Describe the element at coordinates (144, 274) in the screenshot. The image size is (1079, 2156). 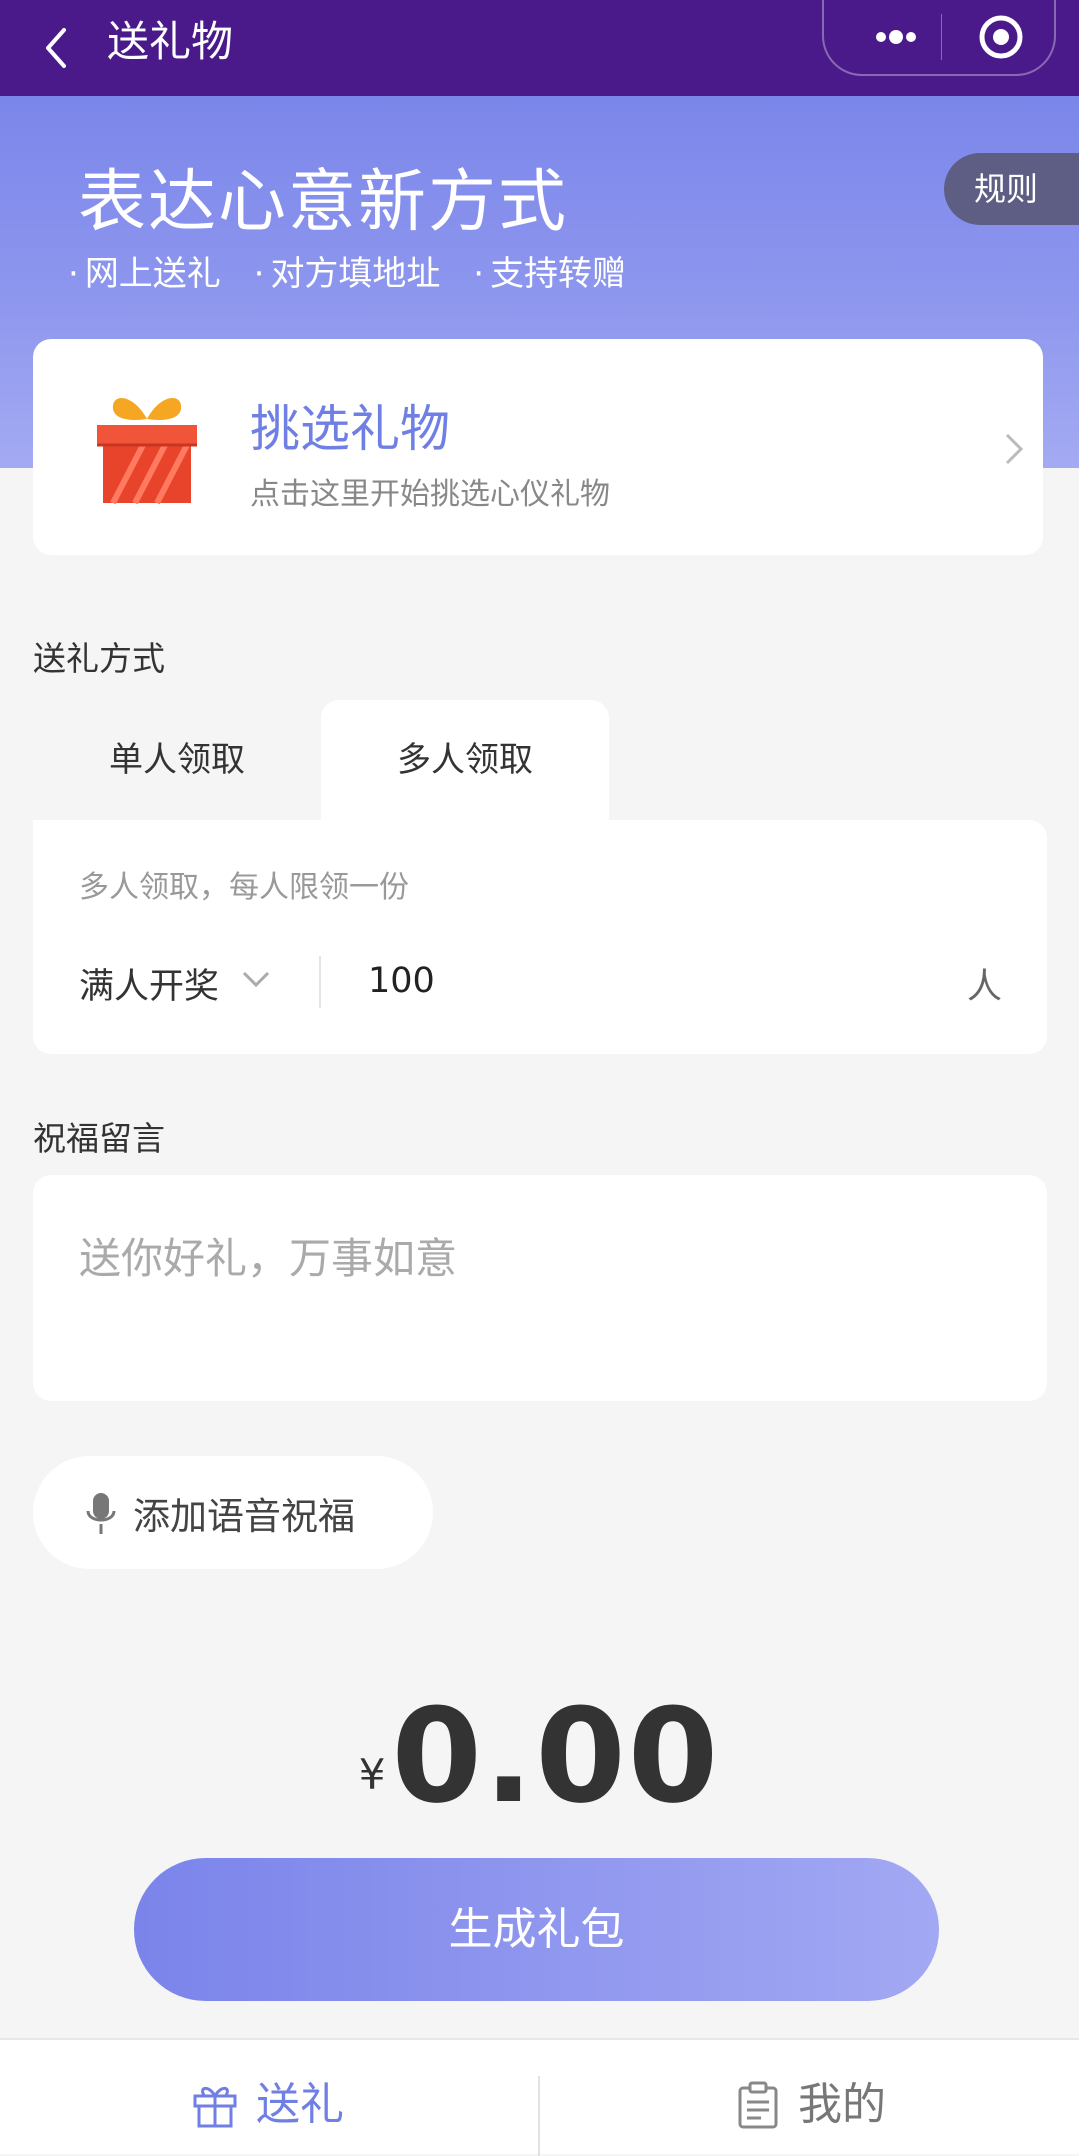
I see `hero-tag: 网上送礼` at that location.